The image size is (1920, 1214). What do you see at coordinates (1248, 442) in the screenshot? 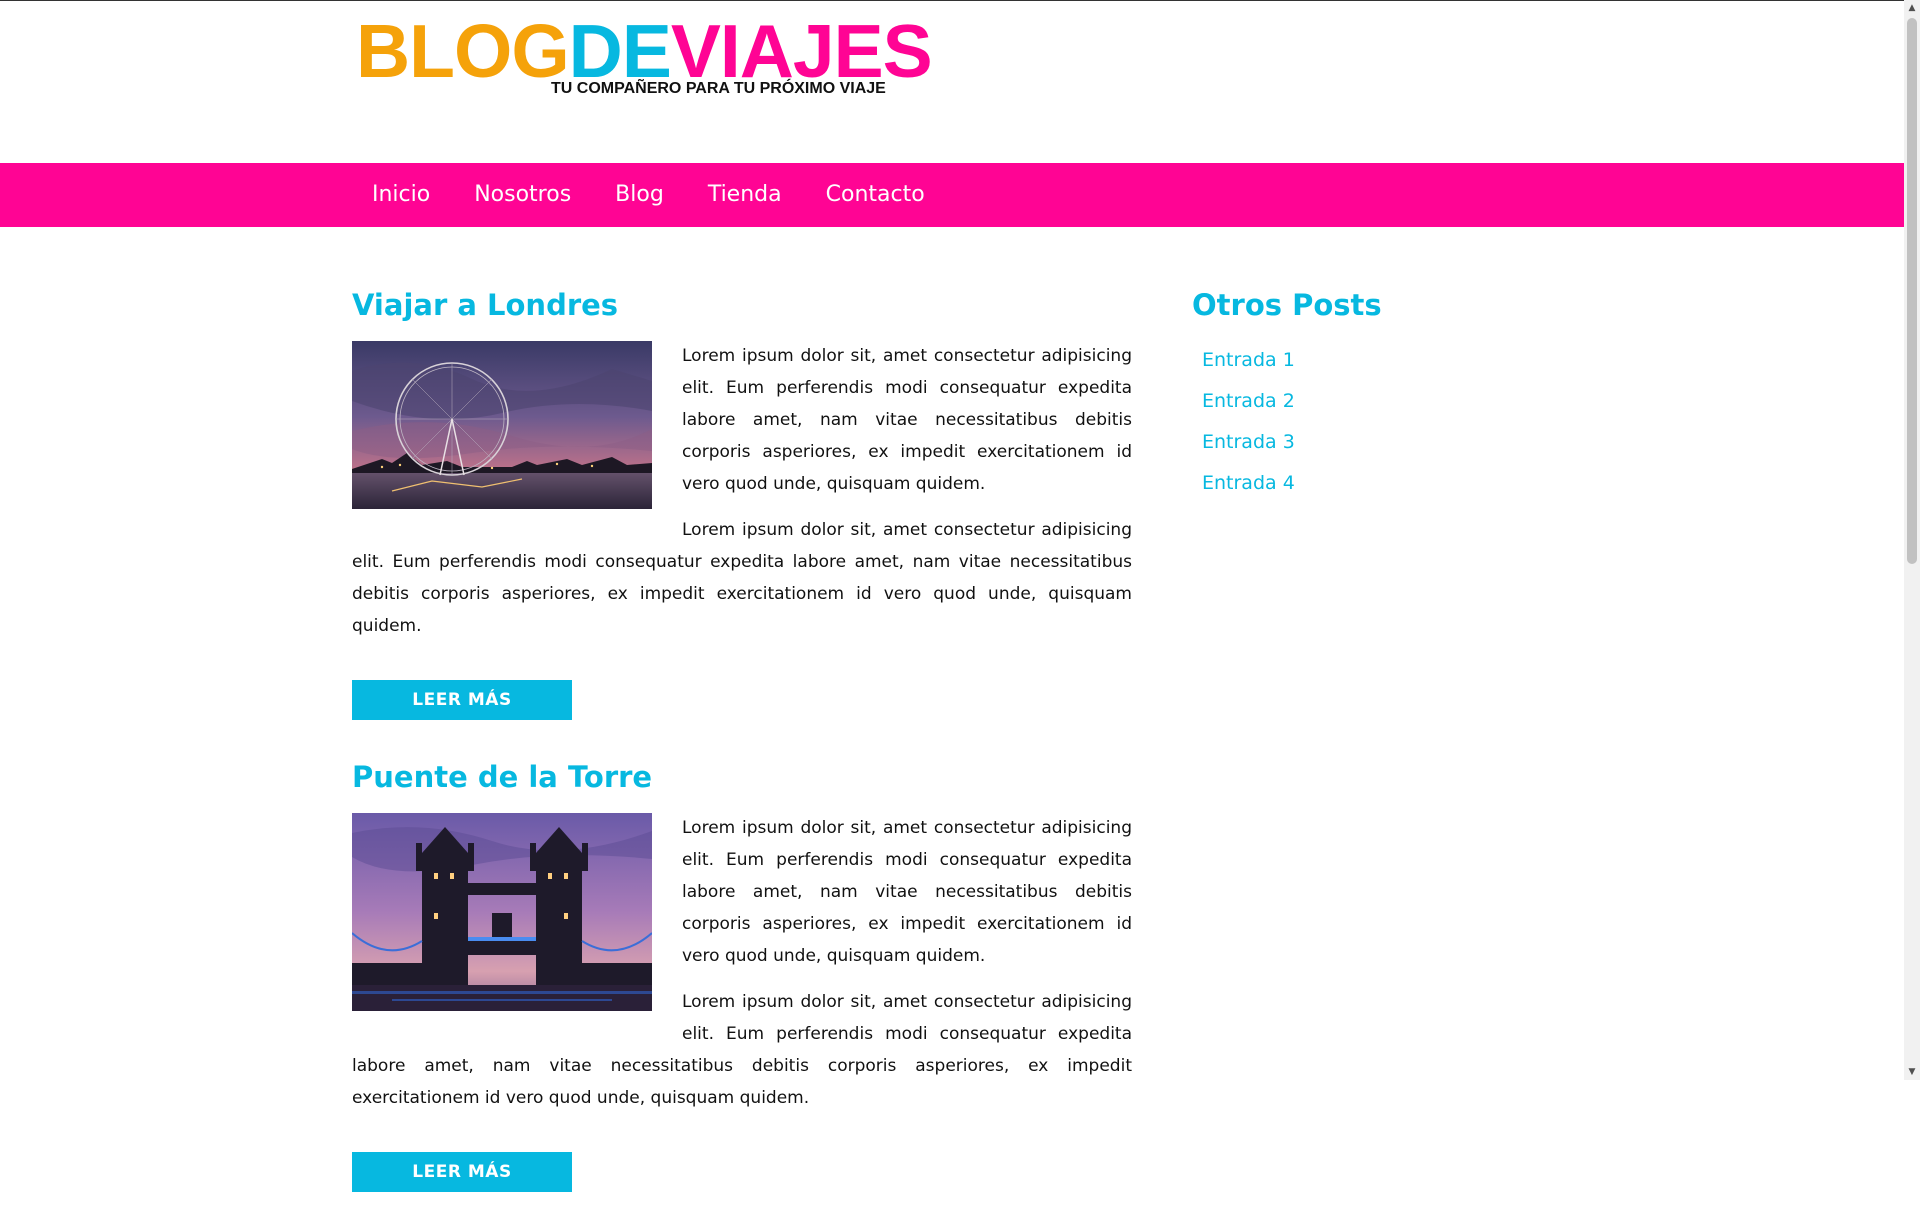
I see `sidebar-link-entrada-3: Entrada 3` at bounding box center [1248, 442].